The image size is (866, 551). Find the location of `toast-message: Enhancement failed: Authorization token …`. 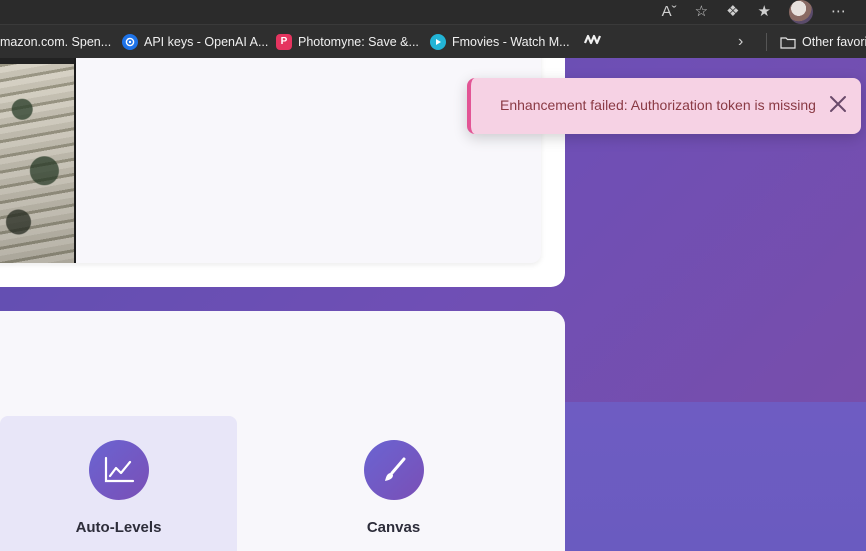

toast-message: Enhancement failed: Authorization token … is located at coordinates (658, 105).